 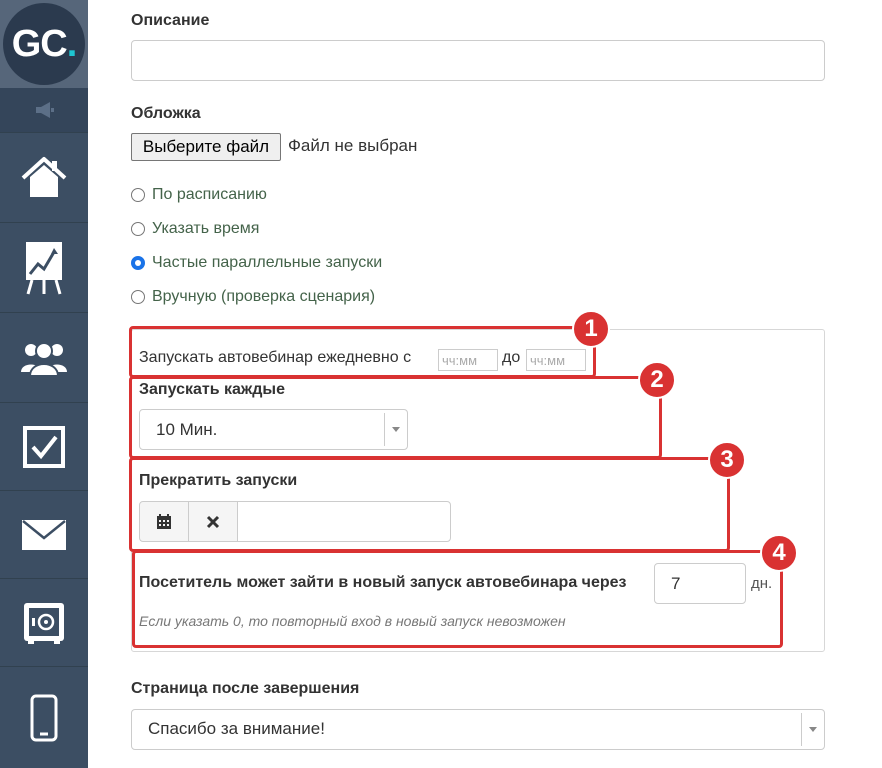 I want to click on safe-icon, so click(x=44, y=623).